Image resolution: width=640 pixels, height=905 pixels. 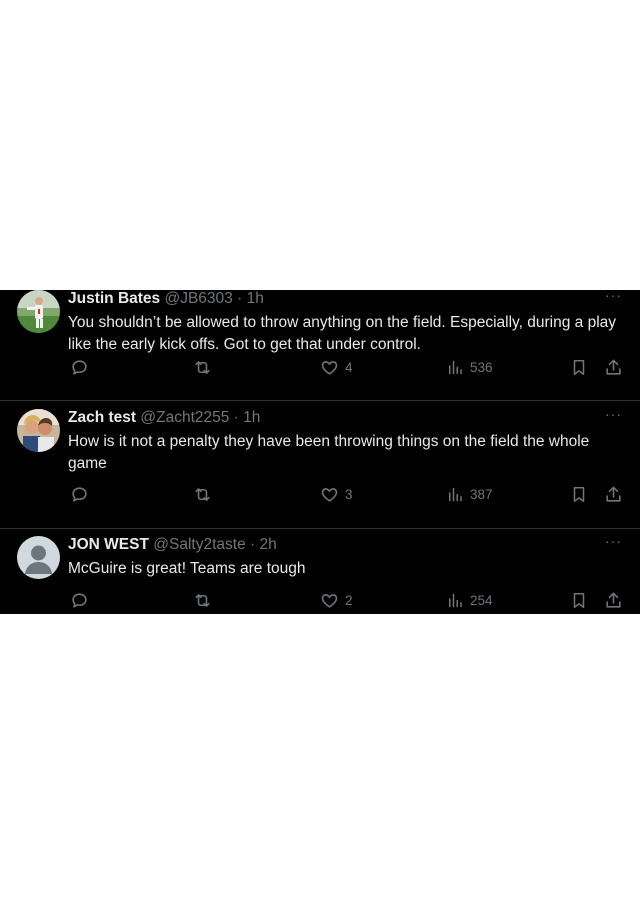 What do you see at coordinates (481, 494) in the screenshot?
I see `view-count: 387` at bounding box center [481, 494].